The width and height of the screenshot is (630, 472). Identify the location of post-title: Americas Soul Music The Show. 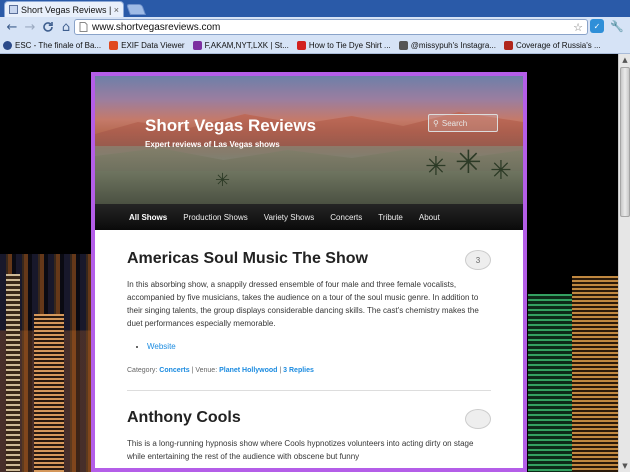
(309, 259).